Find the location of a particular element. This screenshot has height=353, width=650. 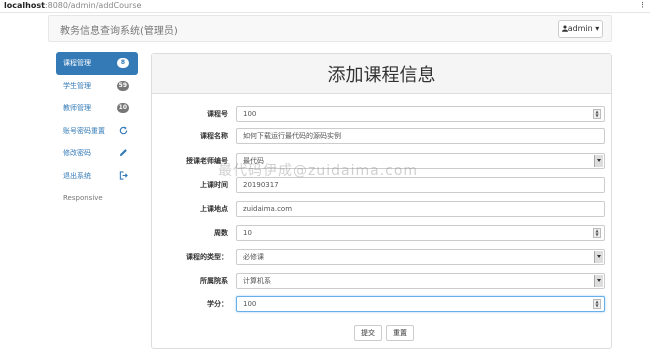

sidebar-item-teachers: 教师管理 10 is located at coordinates (97, 108).